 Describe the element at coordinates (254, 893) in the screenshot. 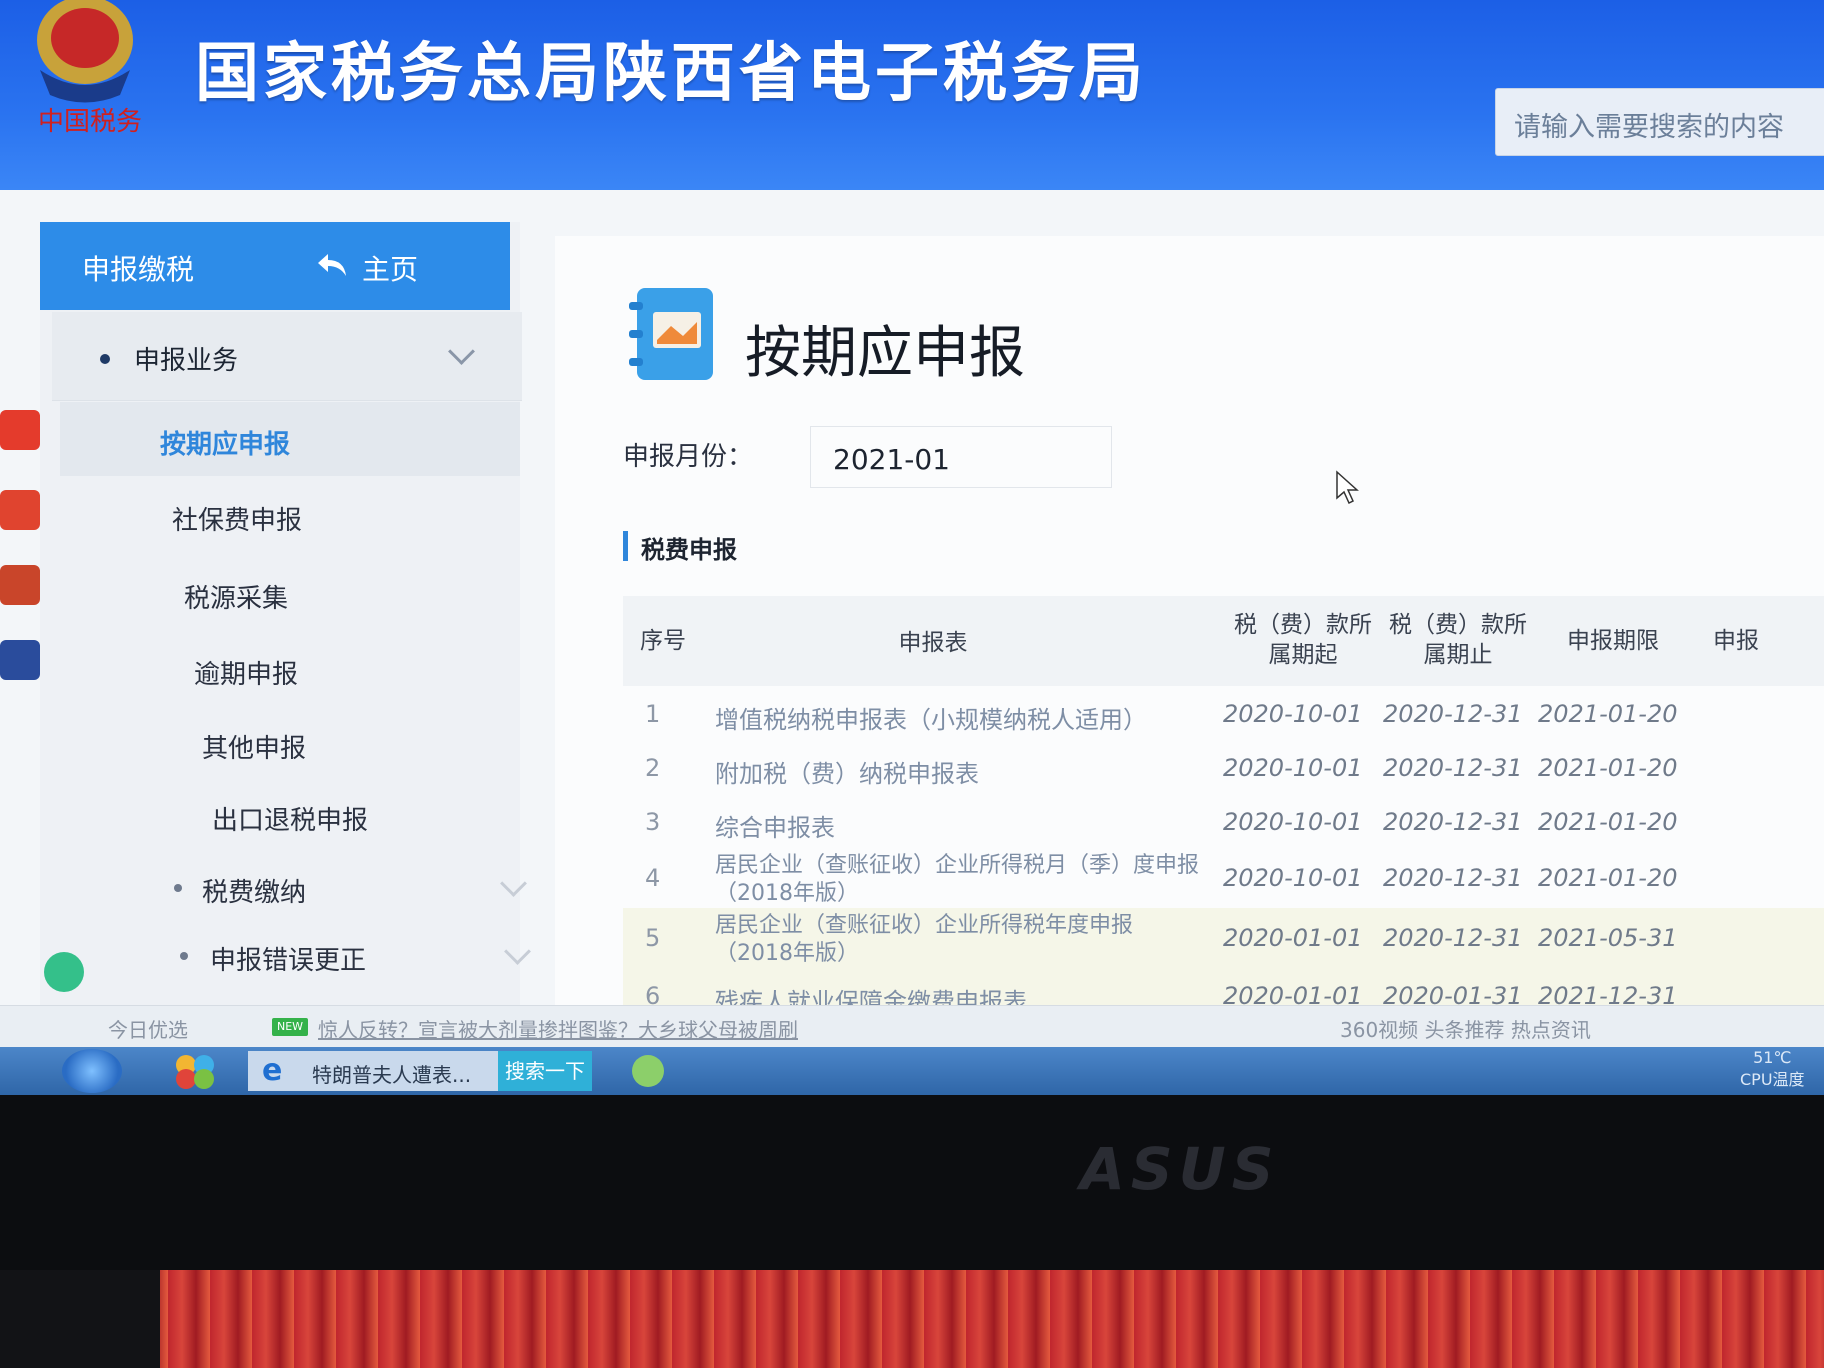

I see `sidebar-group-label: 税费缴纳` at that location.